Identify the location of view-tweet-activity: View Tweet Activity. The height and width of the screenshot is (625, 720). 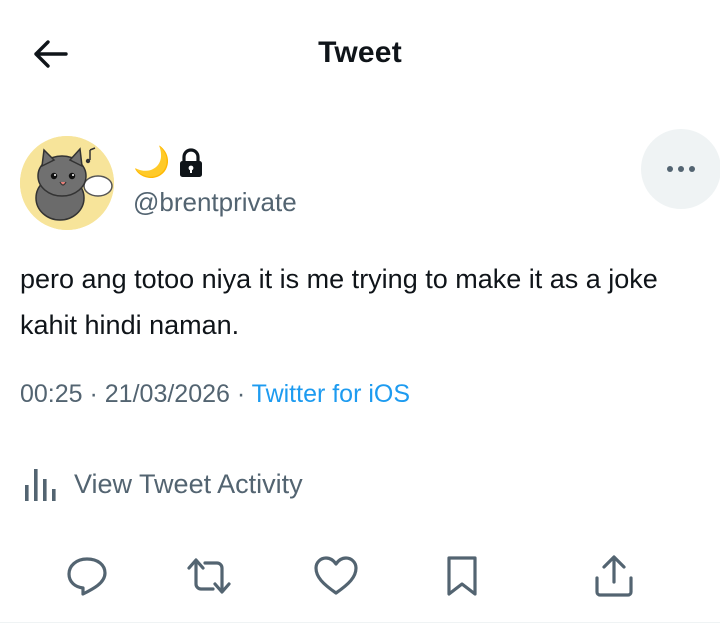
(162, 484).